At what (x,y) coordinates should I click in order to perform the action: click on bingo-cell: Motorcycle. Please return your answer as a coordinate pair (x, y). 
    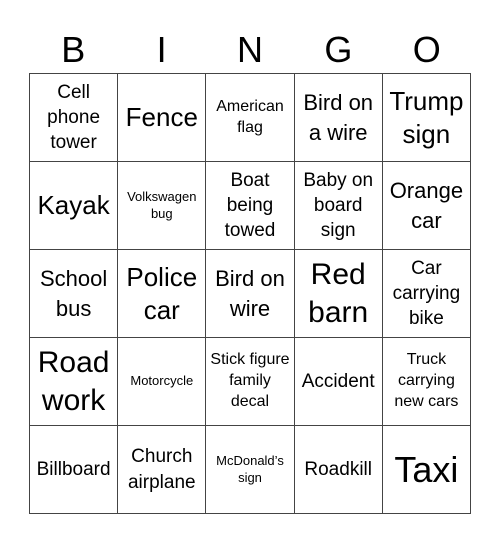
    Looking at the image, I should click on (162, 382).